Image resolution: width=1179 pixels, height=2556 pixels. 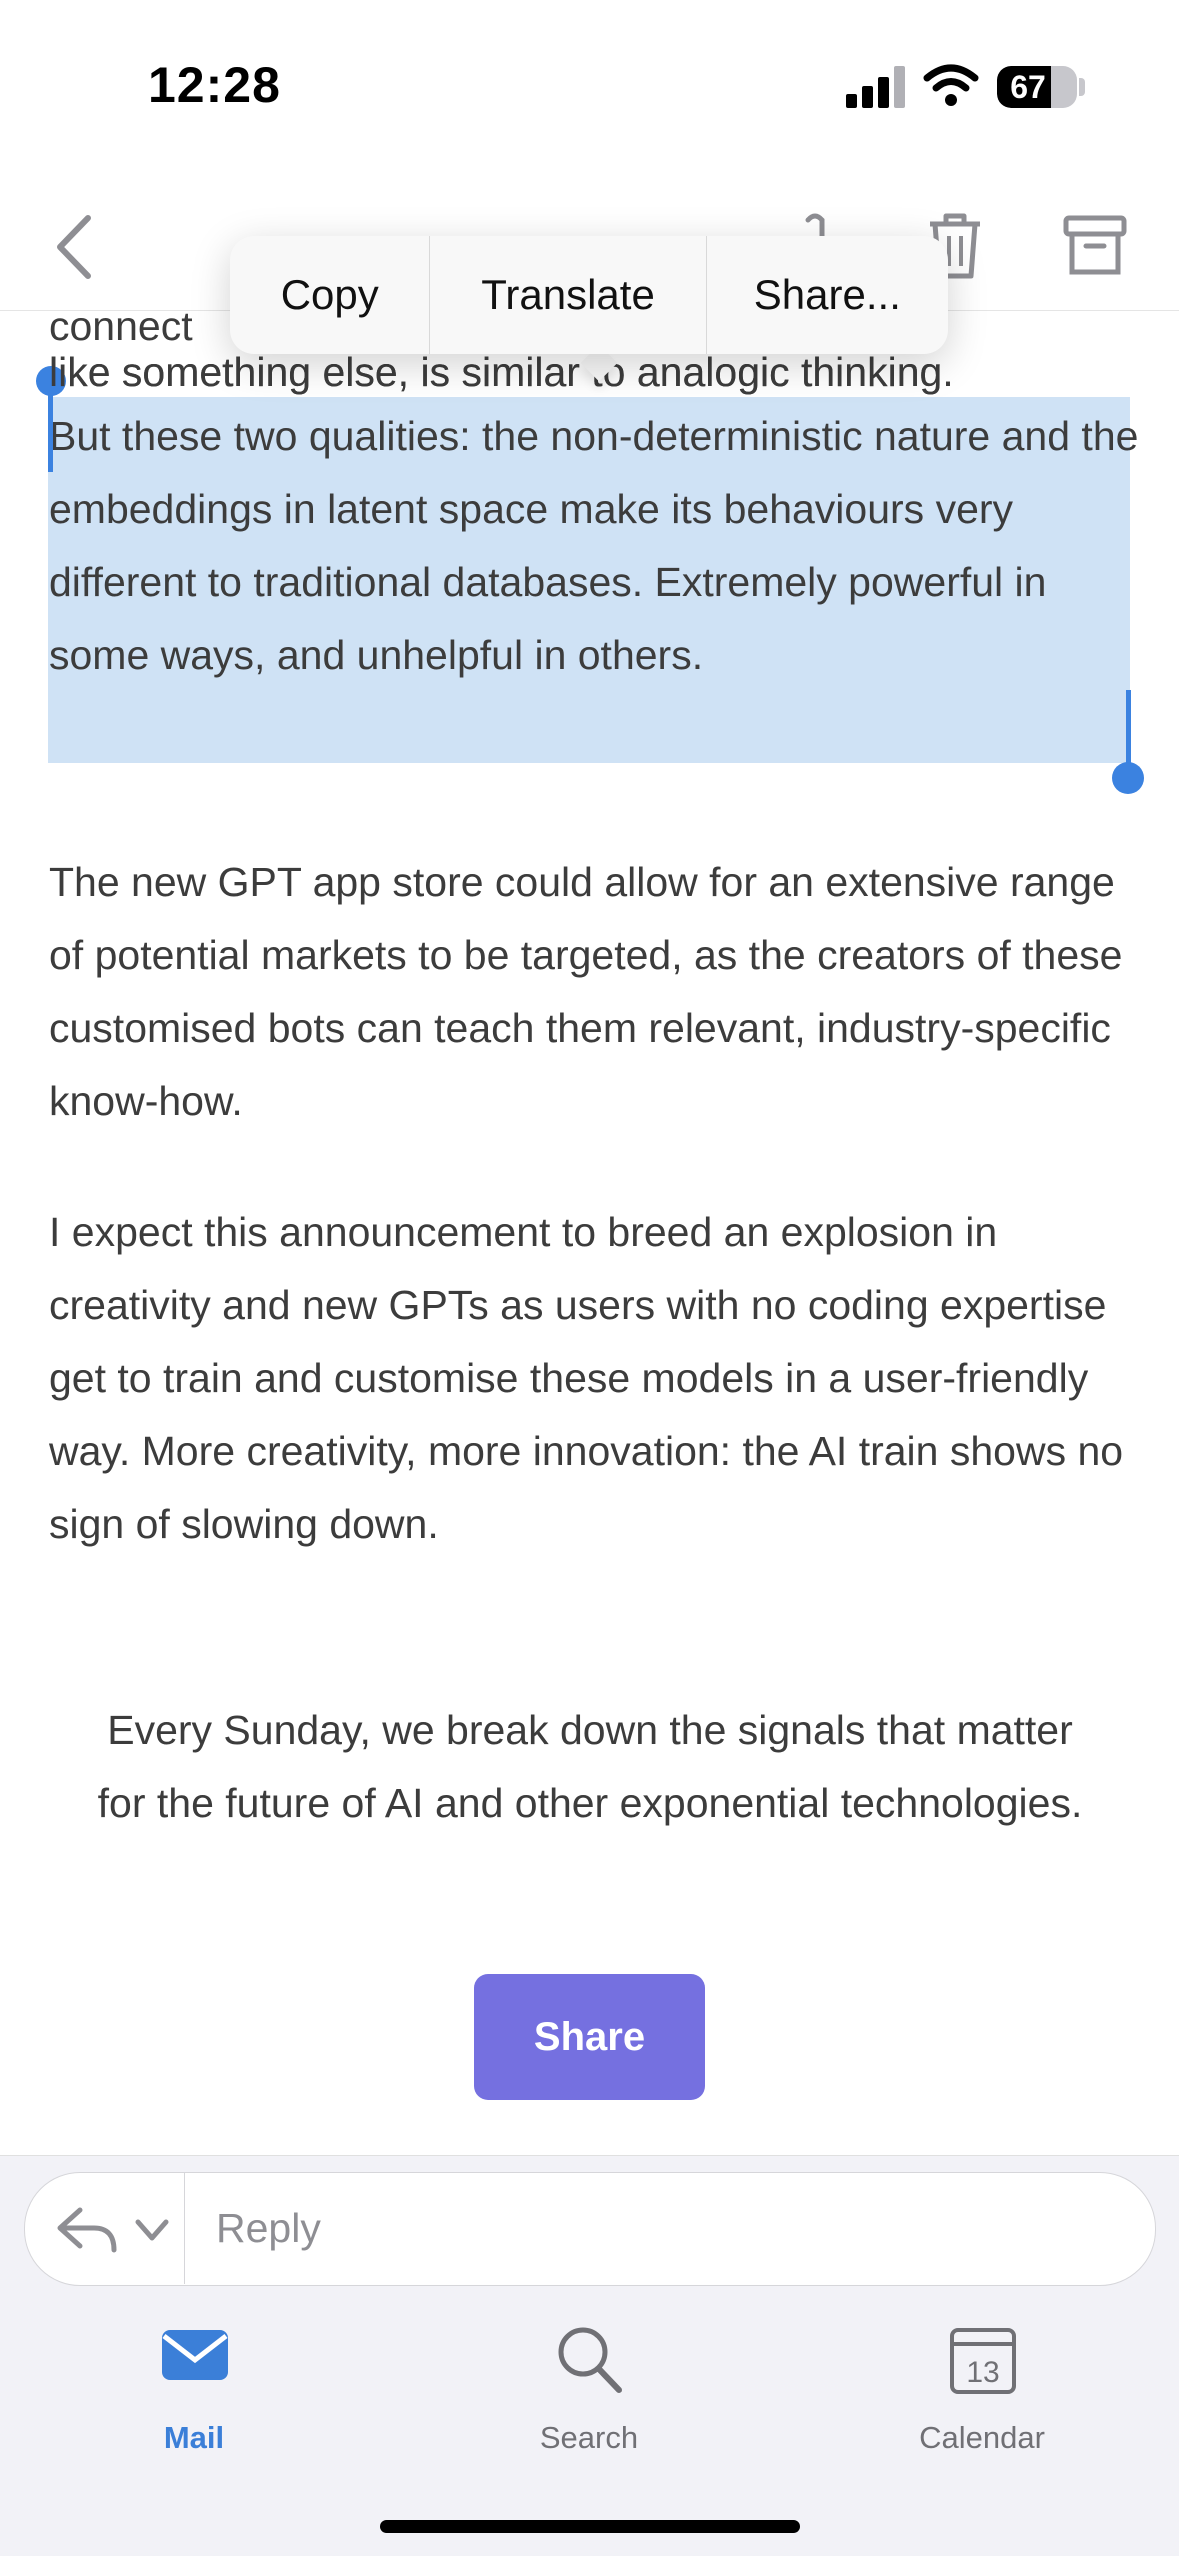 What do you see at coordinates (194, 2390) in the screenshot?
I see `tab-mail: Mail` at bounding box center [194, 2390].